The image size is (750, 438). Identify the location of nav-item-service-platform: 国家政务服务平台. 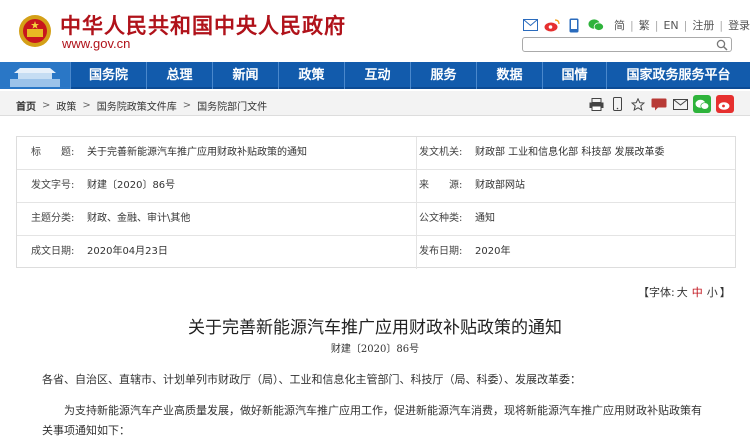
(678, 75).